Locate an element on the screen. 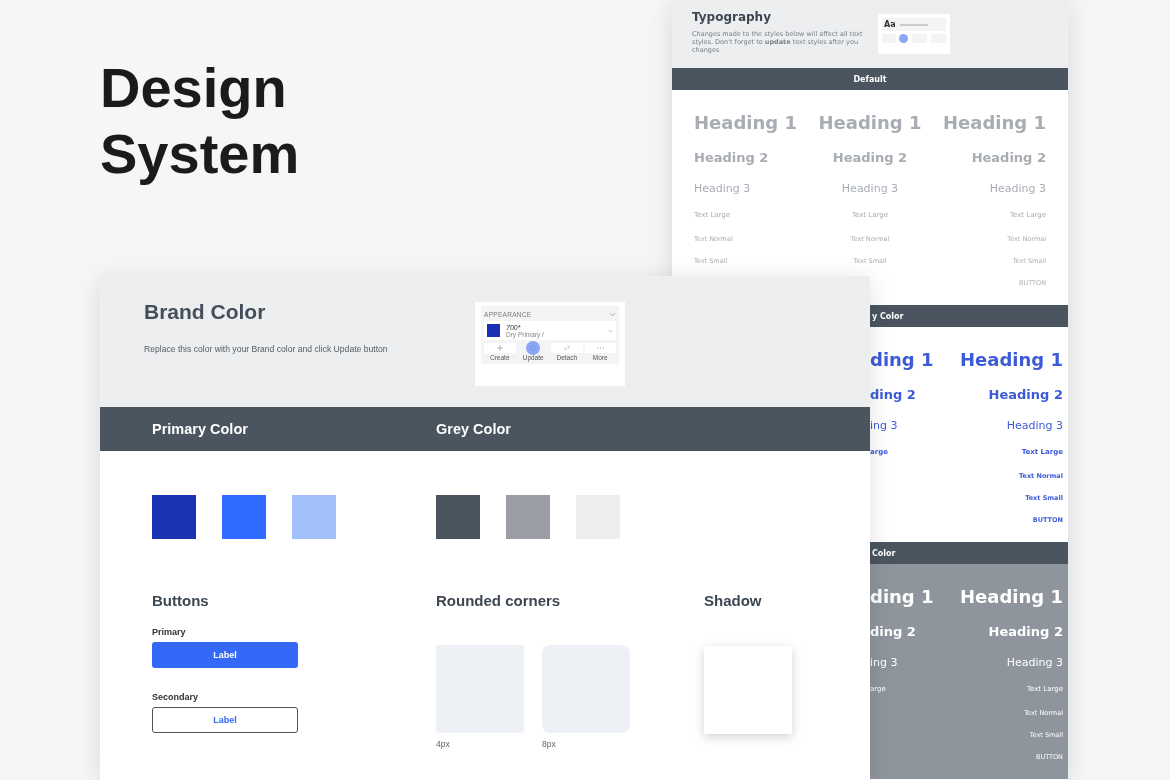  buttons-title: Buttons is located at coordinates (181, 600).